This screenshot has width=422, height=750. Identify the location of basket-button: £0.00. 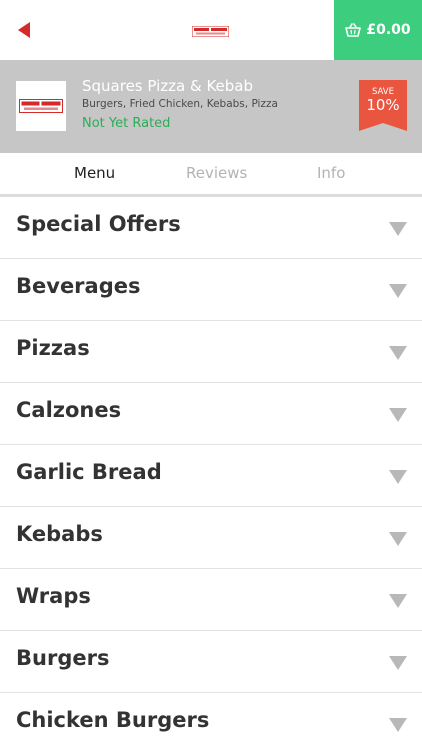
(378, 30).